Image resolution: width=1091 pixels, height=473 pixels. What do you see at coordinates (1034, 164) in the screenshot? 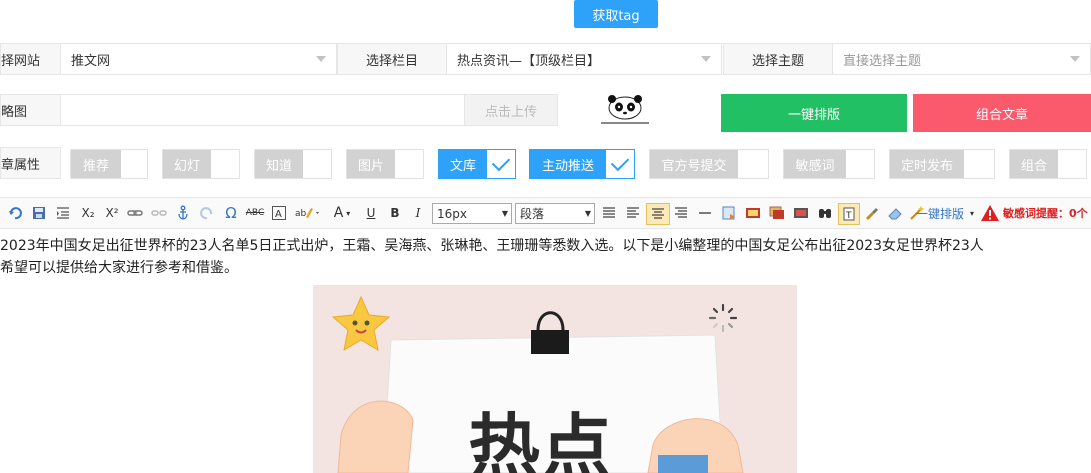
I see `toggle-label: 组合` at bounding box center [1034, 164].